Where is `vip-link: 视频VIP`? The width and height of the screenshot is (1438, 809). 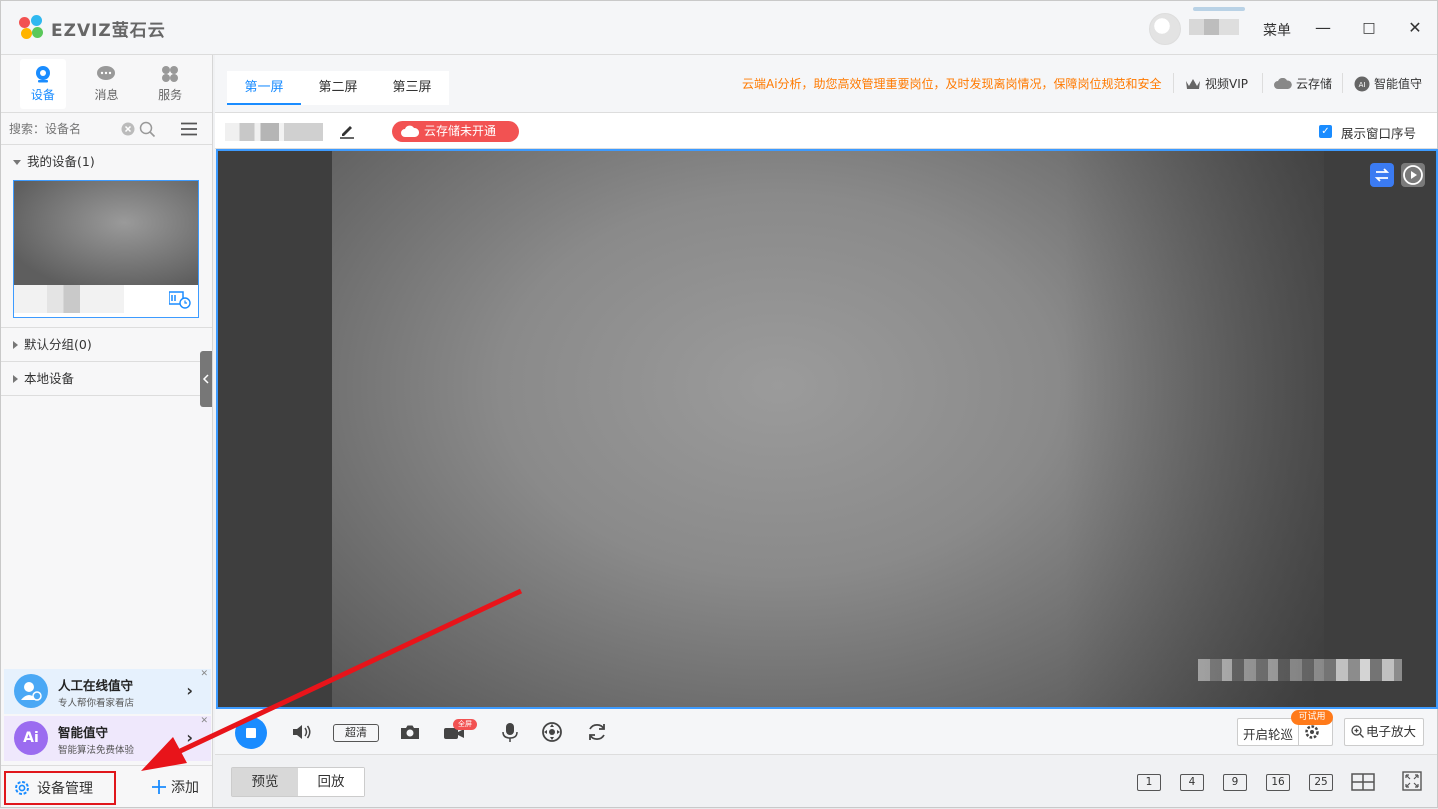 vip-link: 视频VIP is located at coordinates (1216, 83).